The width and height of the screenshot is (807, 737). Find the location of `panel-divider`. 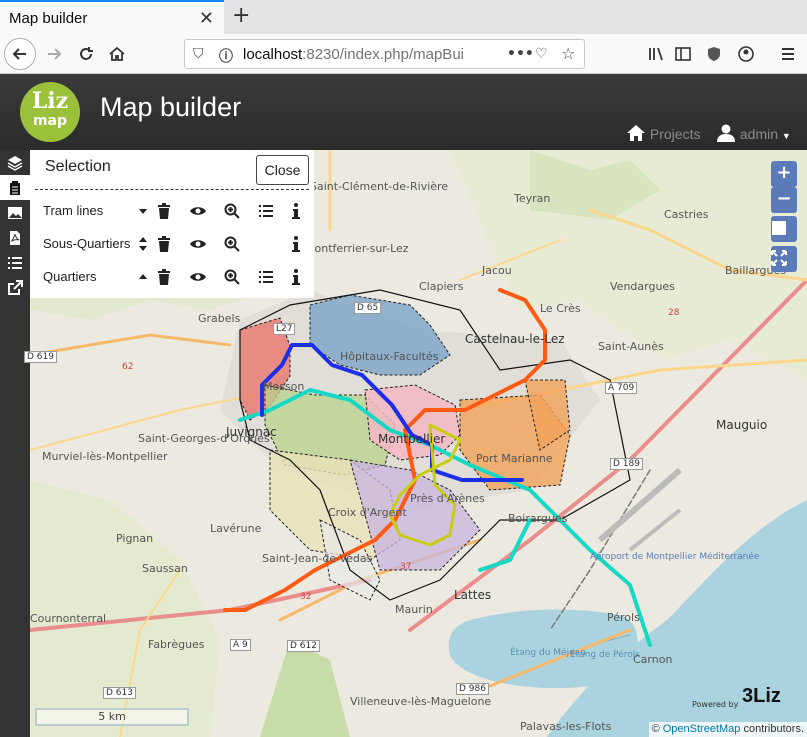

panel-divider is located at coordinates (172, 189).